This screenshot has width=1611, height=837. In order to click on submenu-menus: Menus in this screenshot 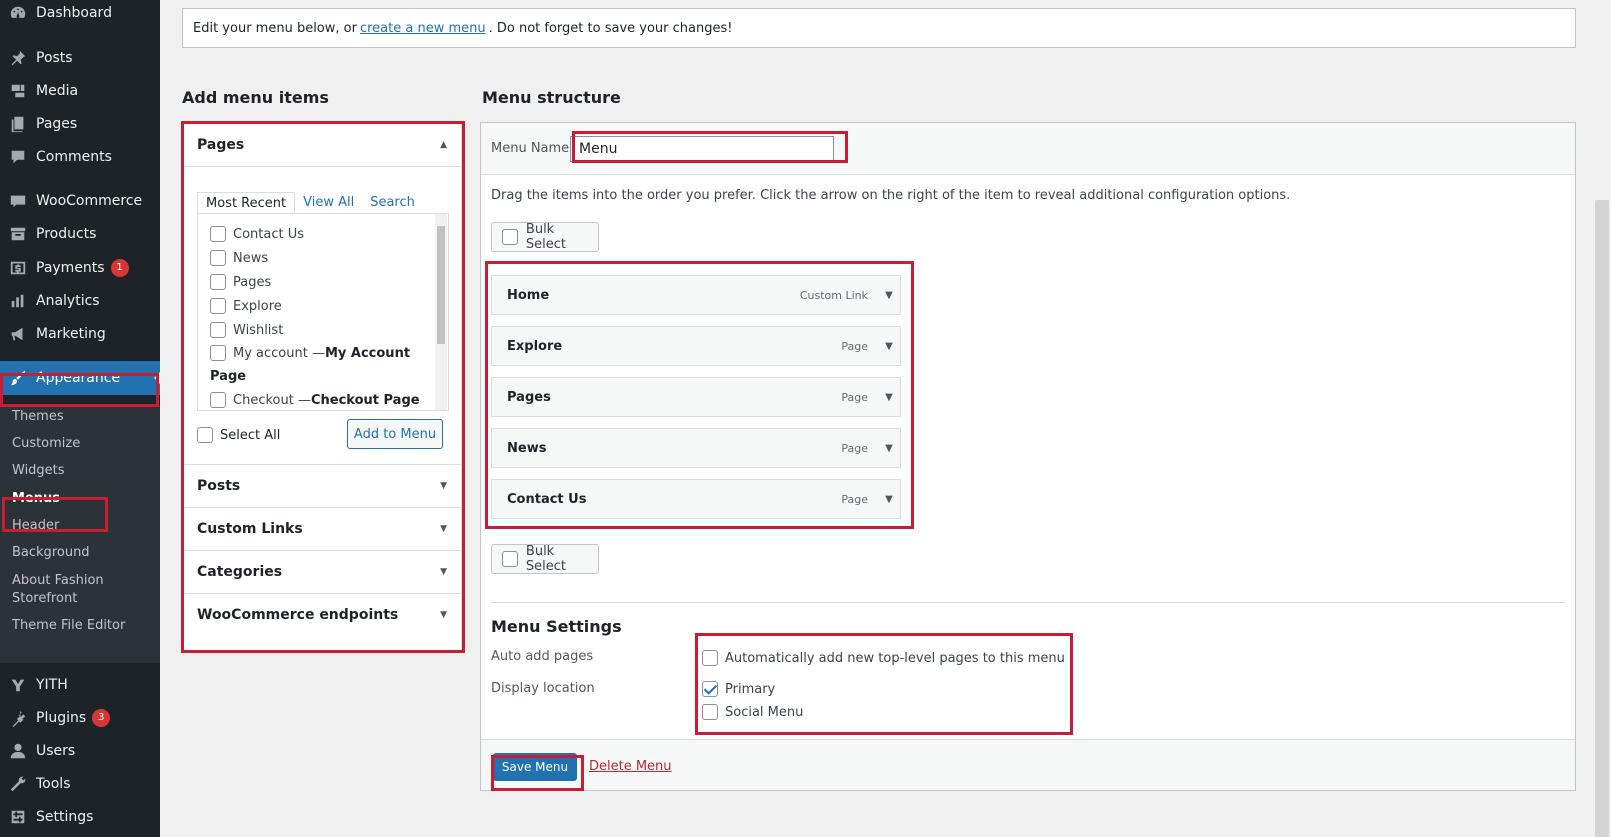, I will do `click(36, 499)`.